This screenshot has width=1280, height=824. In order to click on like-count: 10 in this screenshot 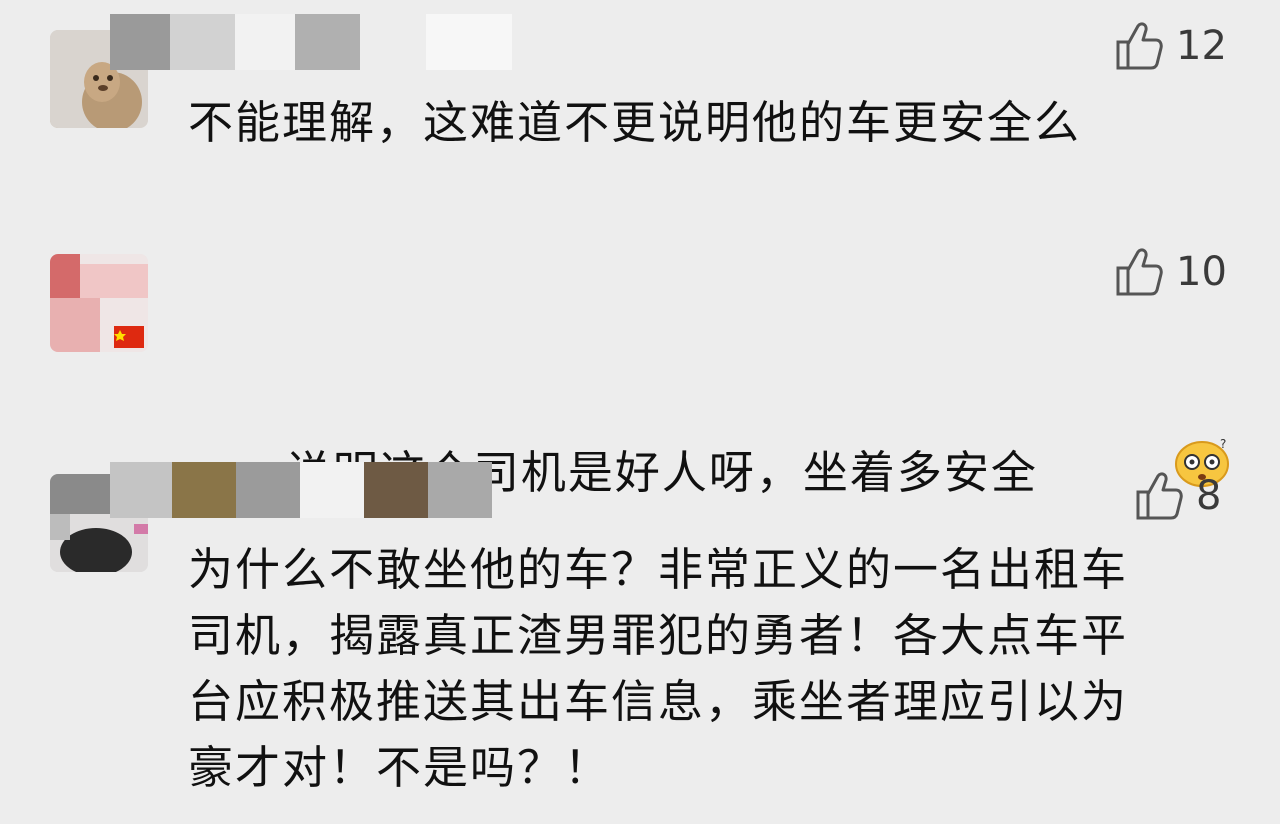, I will do `click(1201, 272)`.